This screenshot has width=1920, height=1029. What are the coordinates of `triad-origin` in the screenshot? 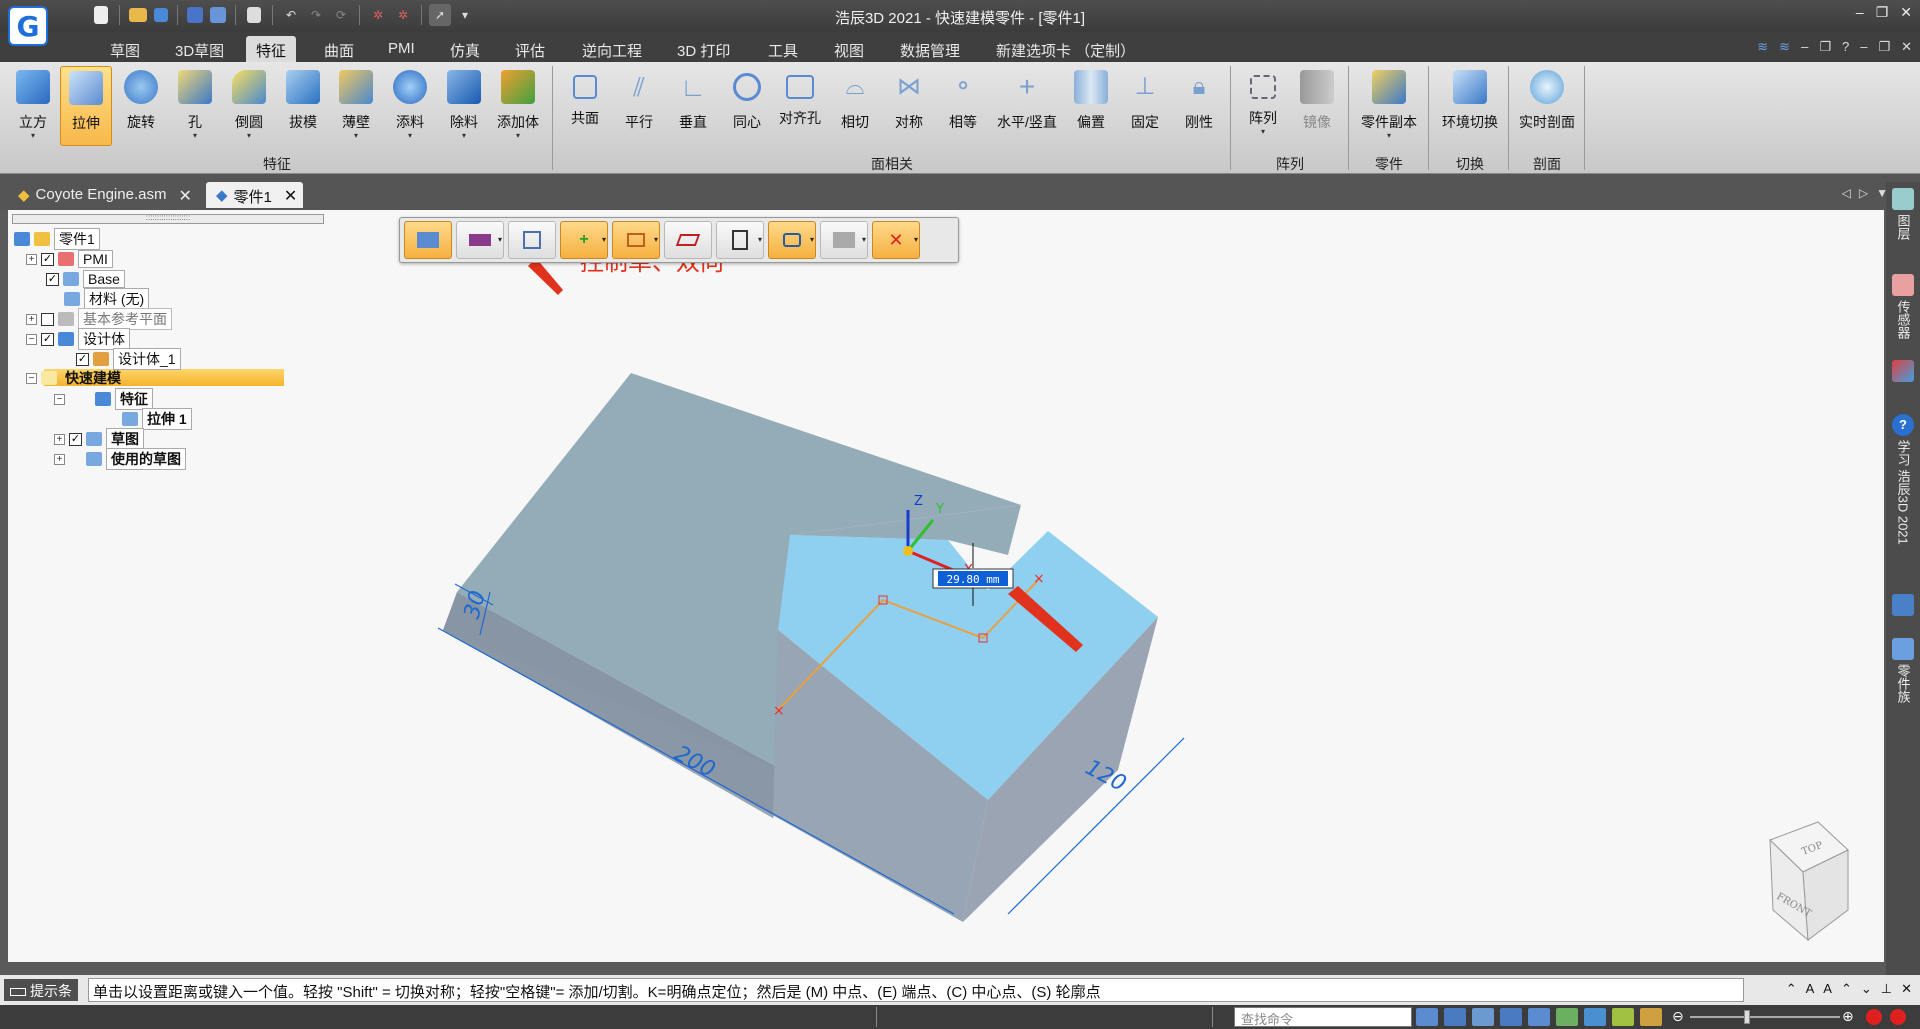 It's located at (908, 551).